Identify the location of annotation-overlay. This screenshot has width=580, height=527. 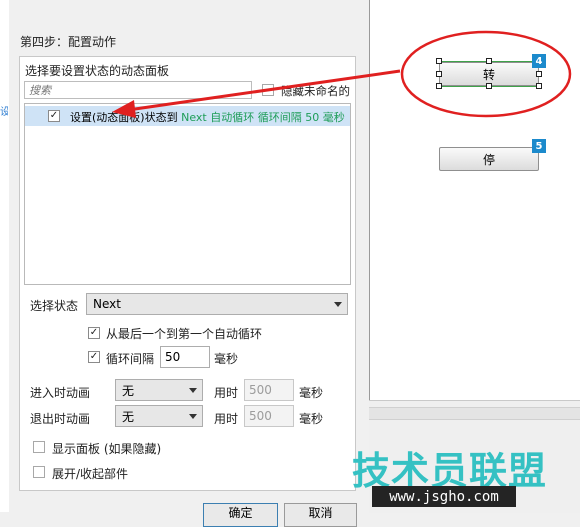
(342, 74).